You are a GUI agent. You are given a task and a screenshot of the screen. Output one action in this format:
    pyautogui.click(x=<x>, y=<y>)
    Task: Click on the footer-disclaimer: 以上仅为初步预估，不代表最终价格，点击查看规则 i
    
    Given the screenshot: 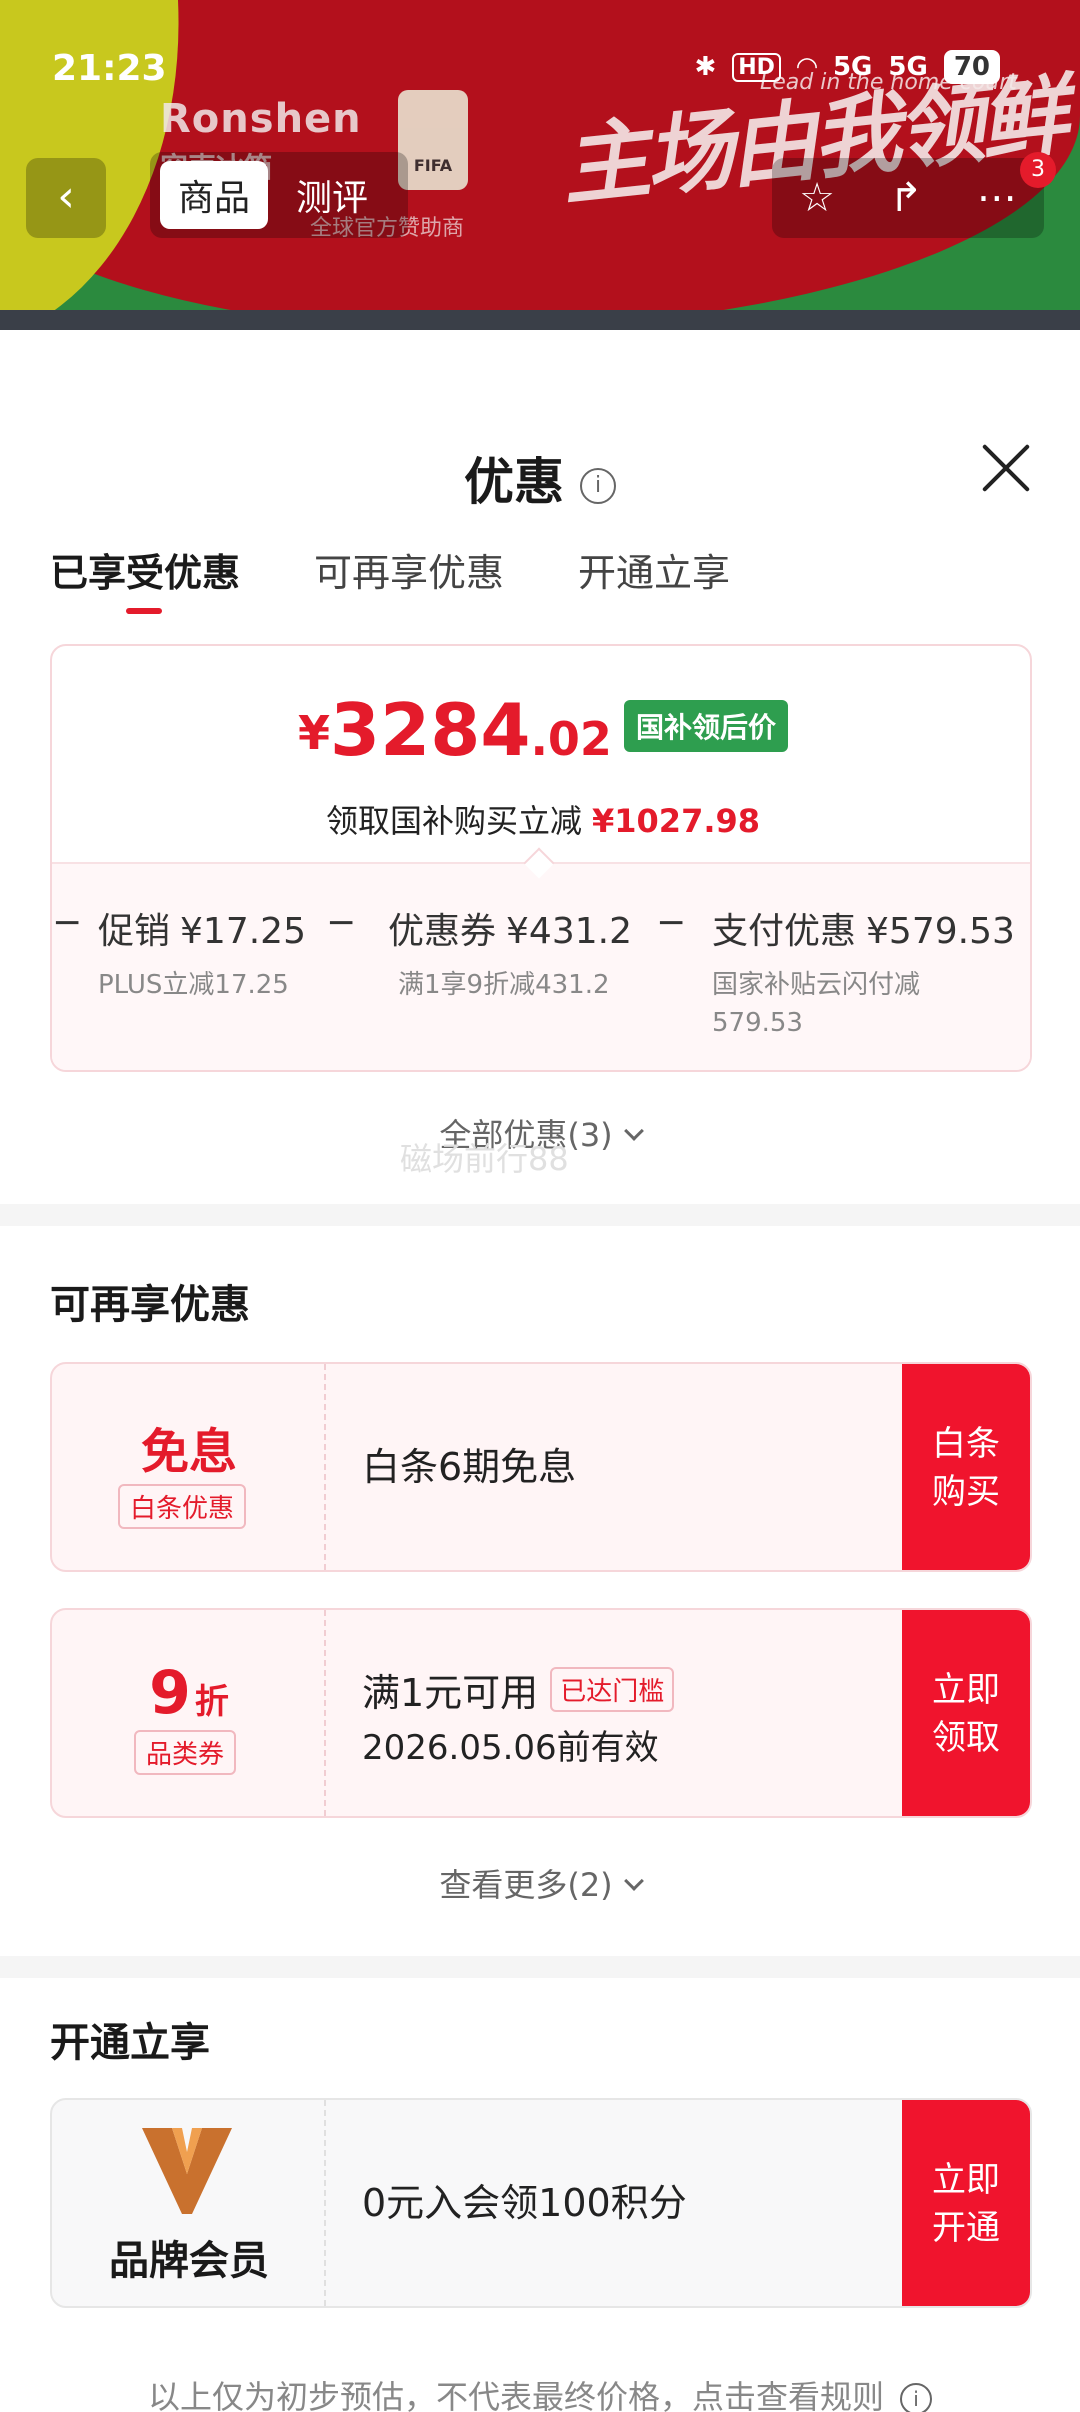 What is the action you would take?
    pyautogui.click(x=540, y=2392)
    